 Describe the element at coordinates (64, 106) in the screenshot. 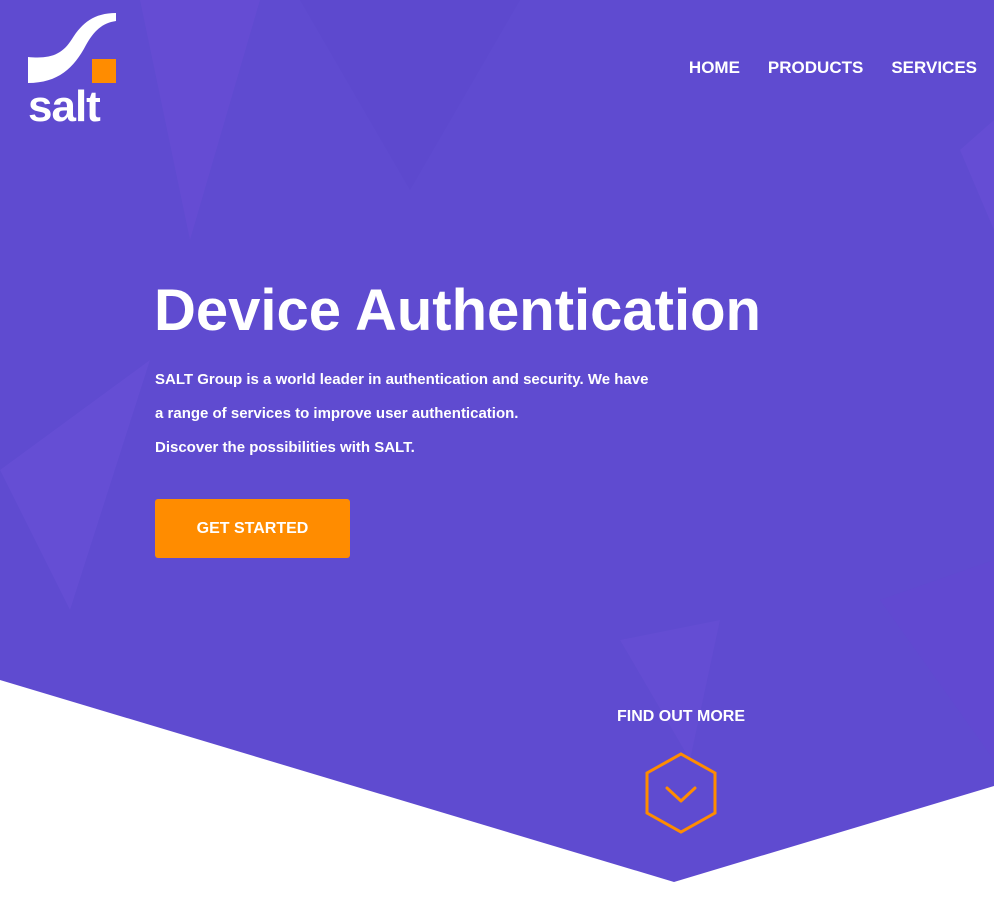

I see `logo-text: salt` at that location.